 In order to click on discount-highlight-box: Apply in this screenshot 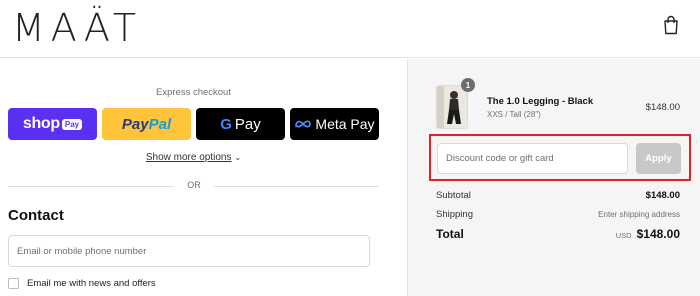, I will do `click(560, 157)`.